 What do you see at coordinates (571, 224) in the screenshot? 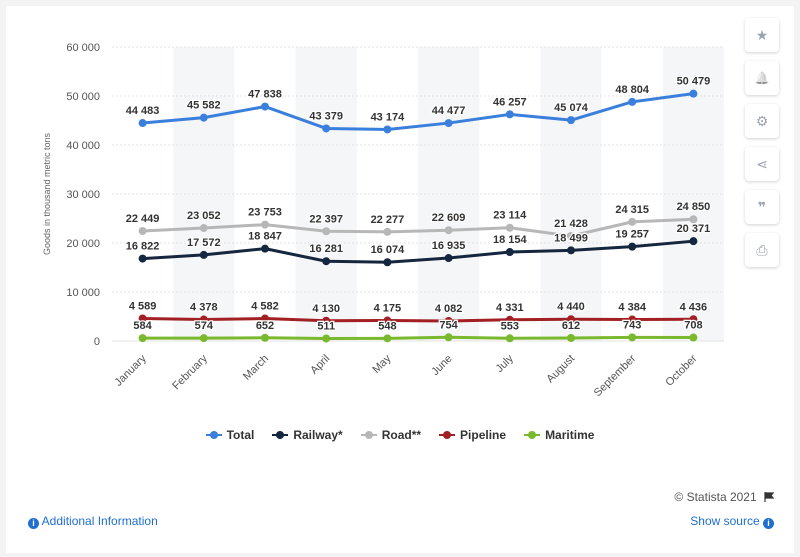
I see `data-label: 21 428` at bounding box center [571, 224].